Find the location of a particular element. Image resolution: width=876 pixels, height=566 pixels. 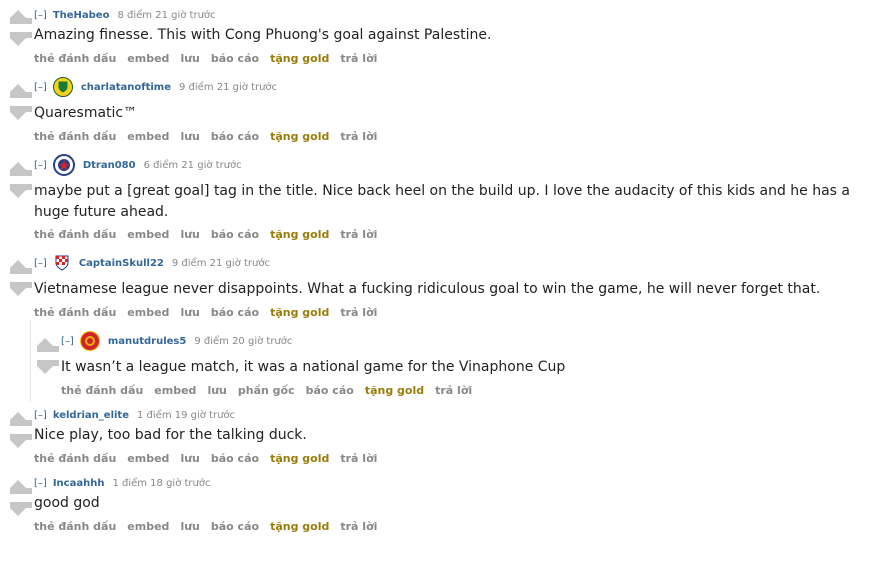

comment-tagline: [–] TheHabeo 8 điểm 21 giờ trước is located at coordinates (125, 15).